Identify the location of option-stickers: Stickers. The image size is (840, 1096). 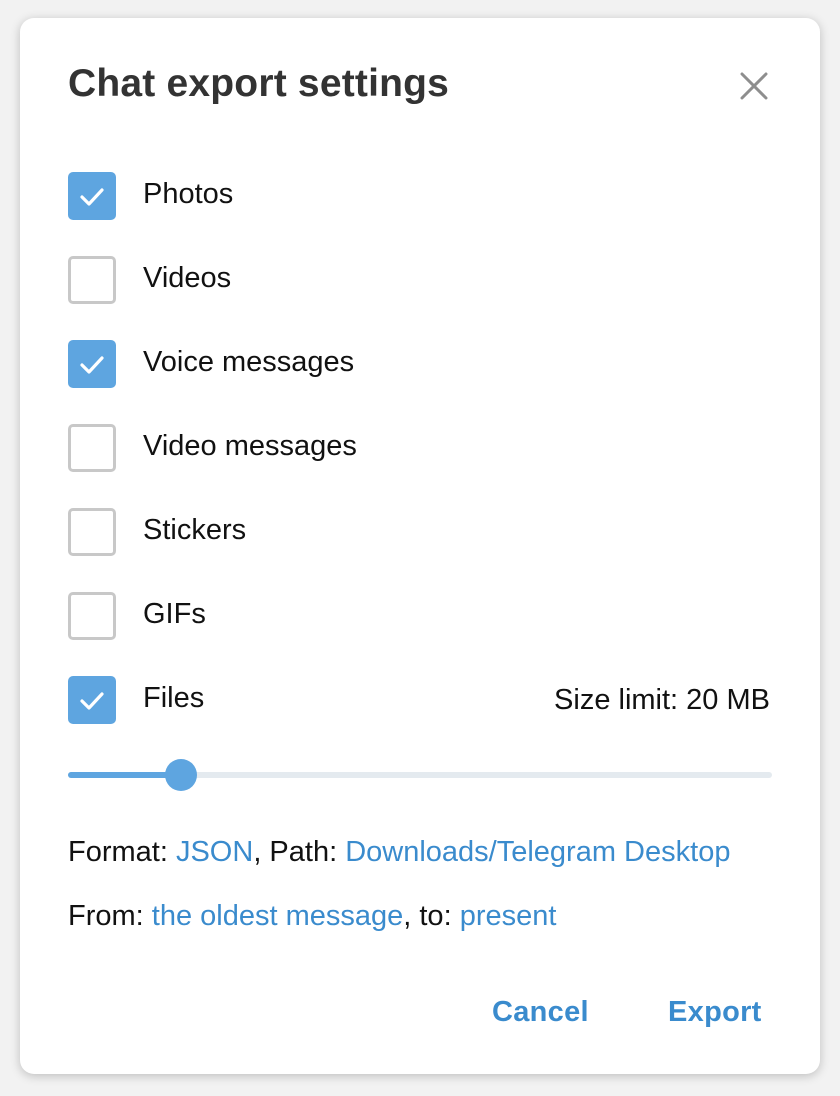
(428, 532).